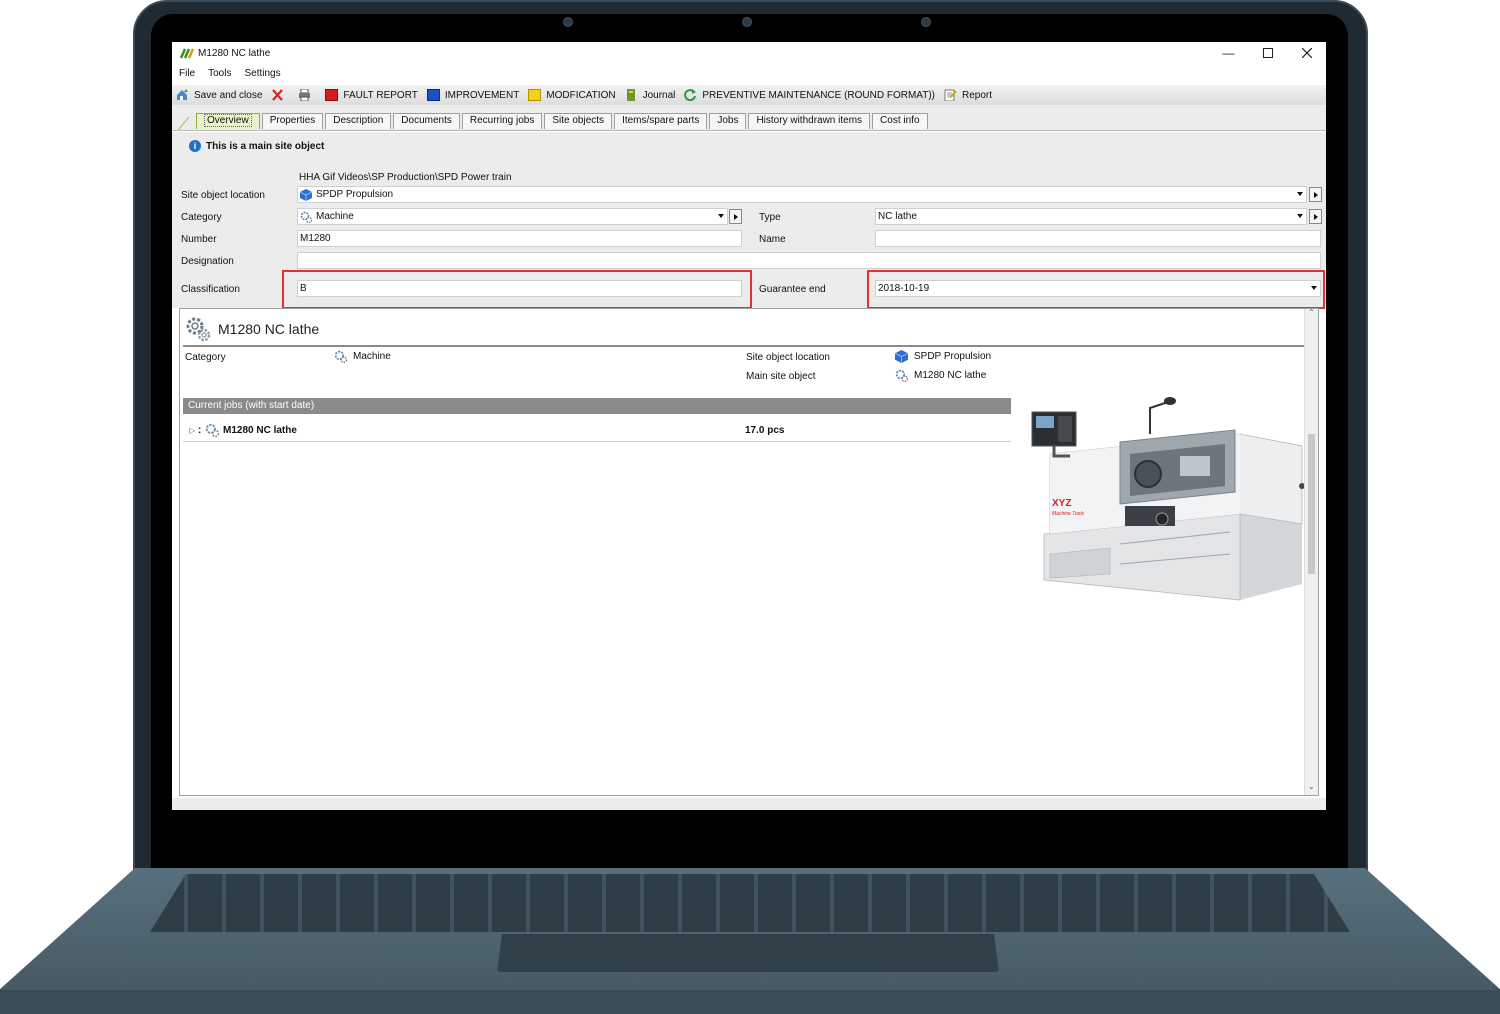  Describe the element at coordinates (749, 53) in the screenshot. I see `title-bar: M1280 NC lathe —` at that location.